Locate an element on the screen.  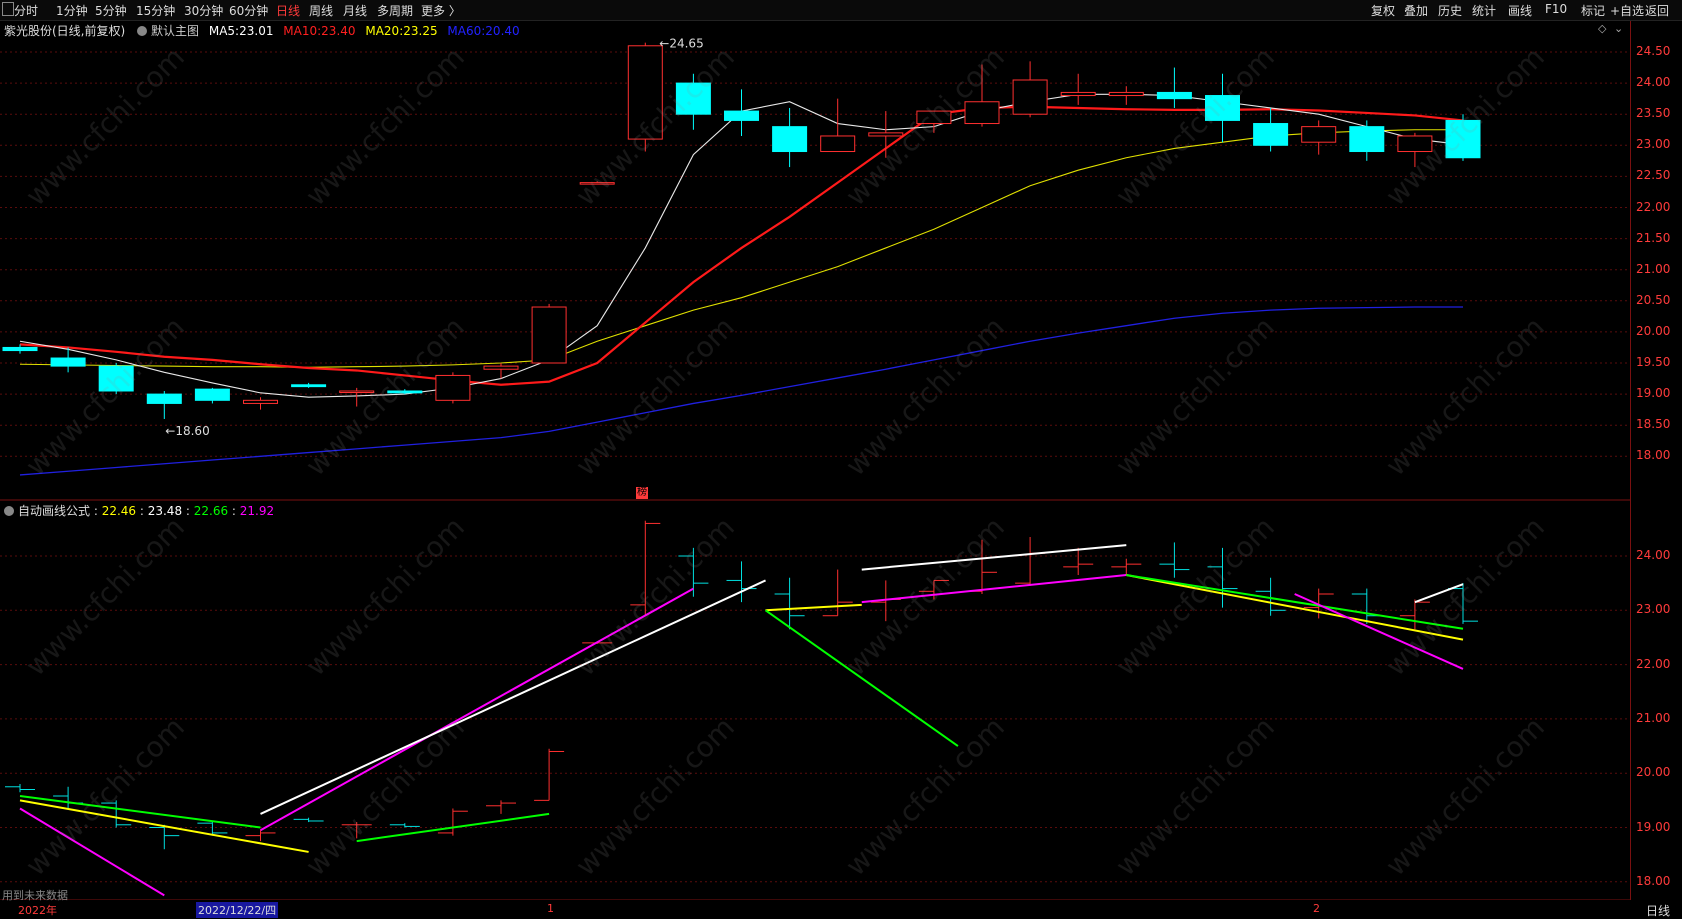
main-y-tick: 22.50 is located at coordinates (1653, 175).